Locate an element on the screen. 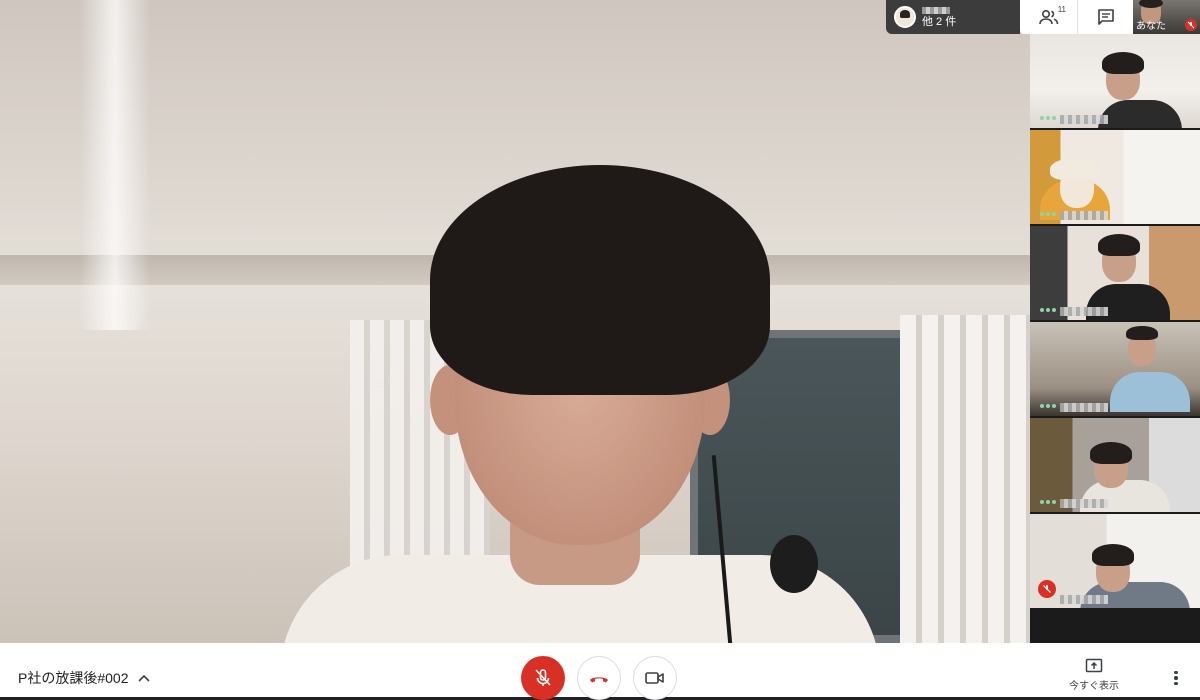 The image size is (1200, 700). chat-icon is located at coordinates (1106, 17).